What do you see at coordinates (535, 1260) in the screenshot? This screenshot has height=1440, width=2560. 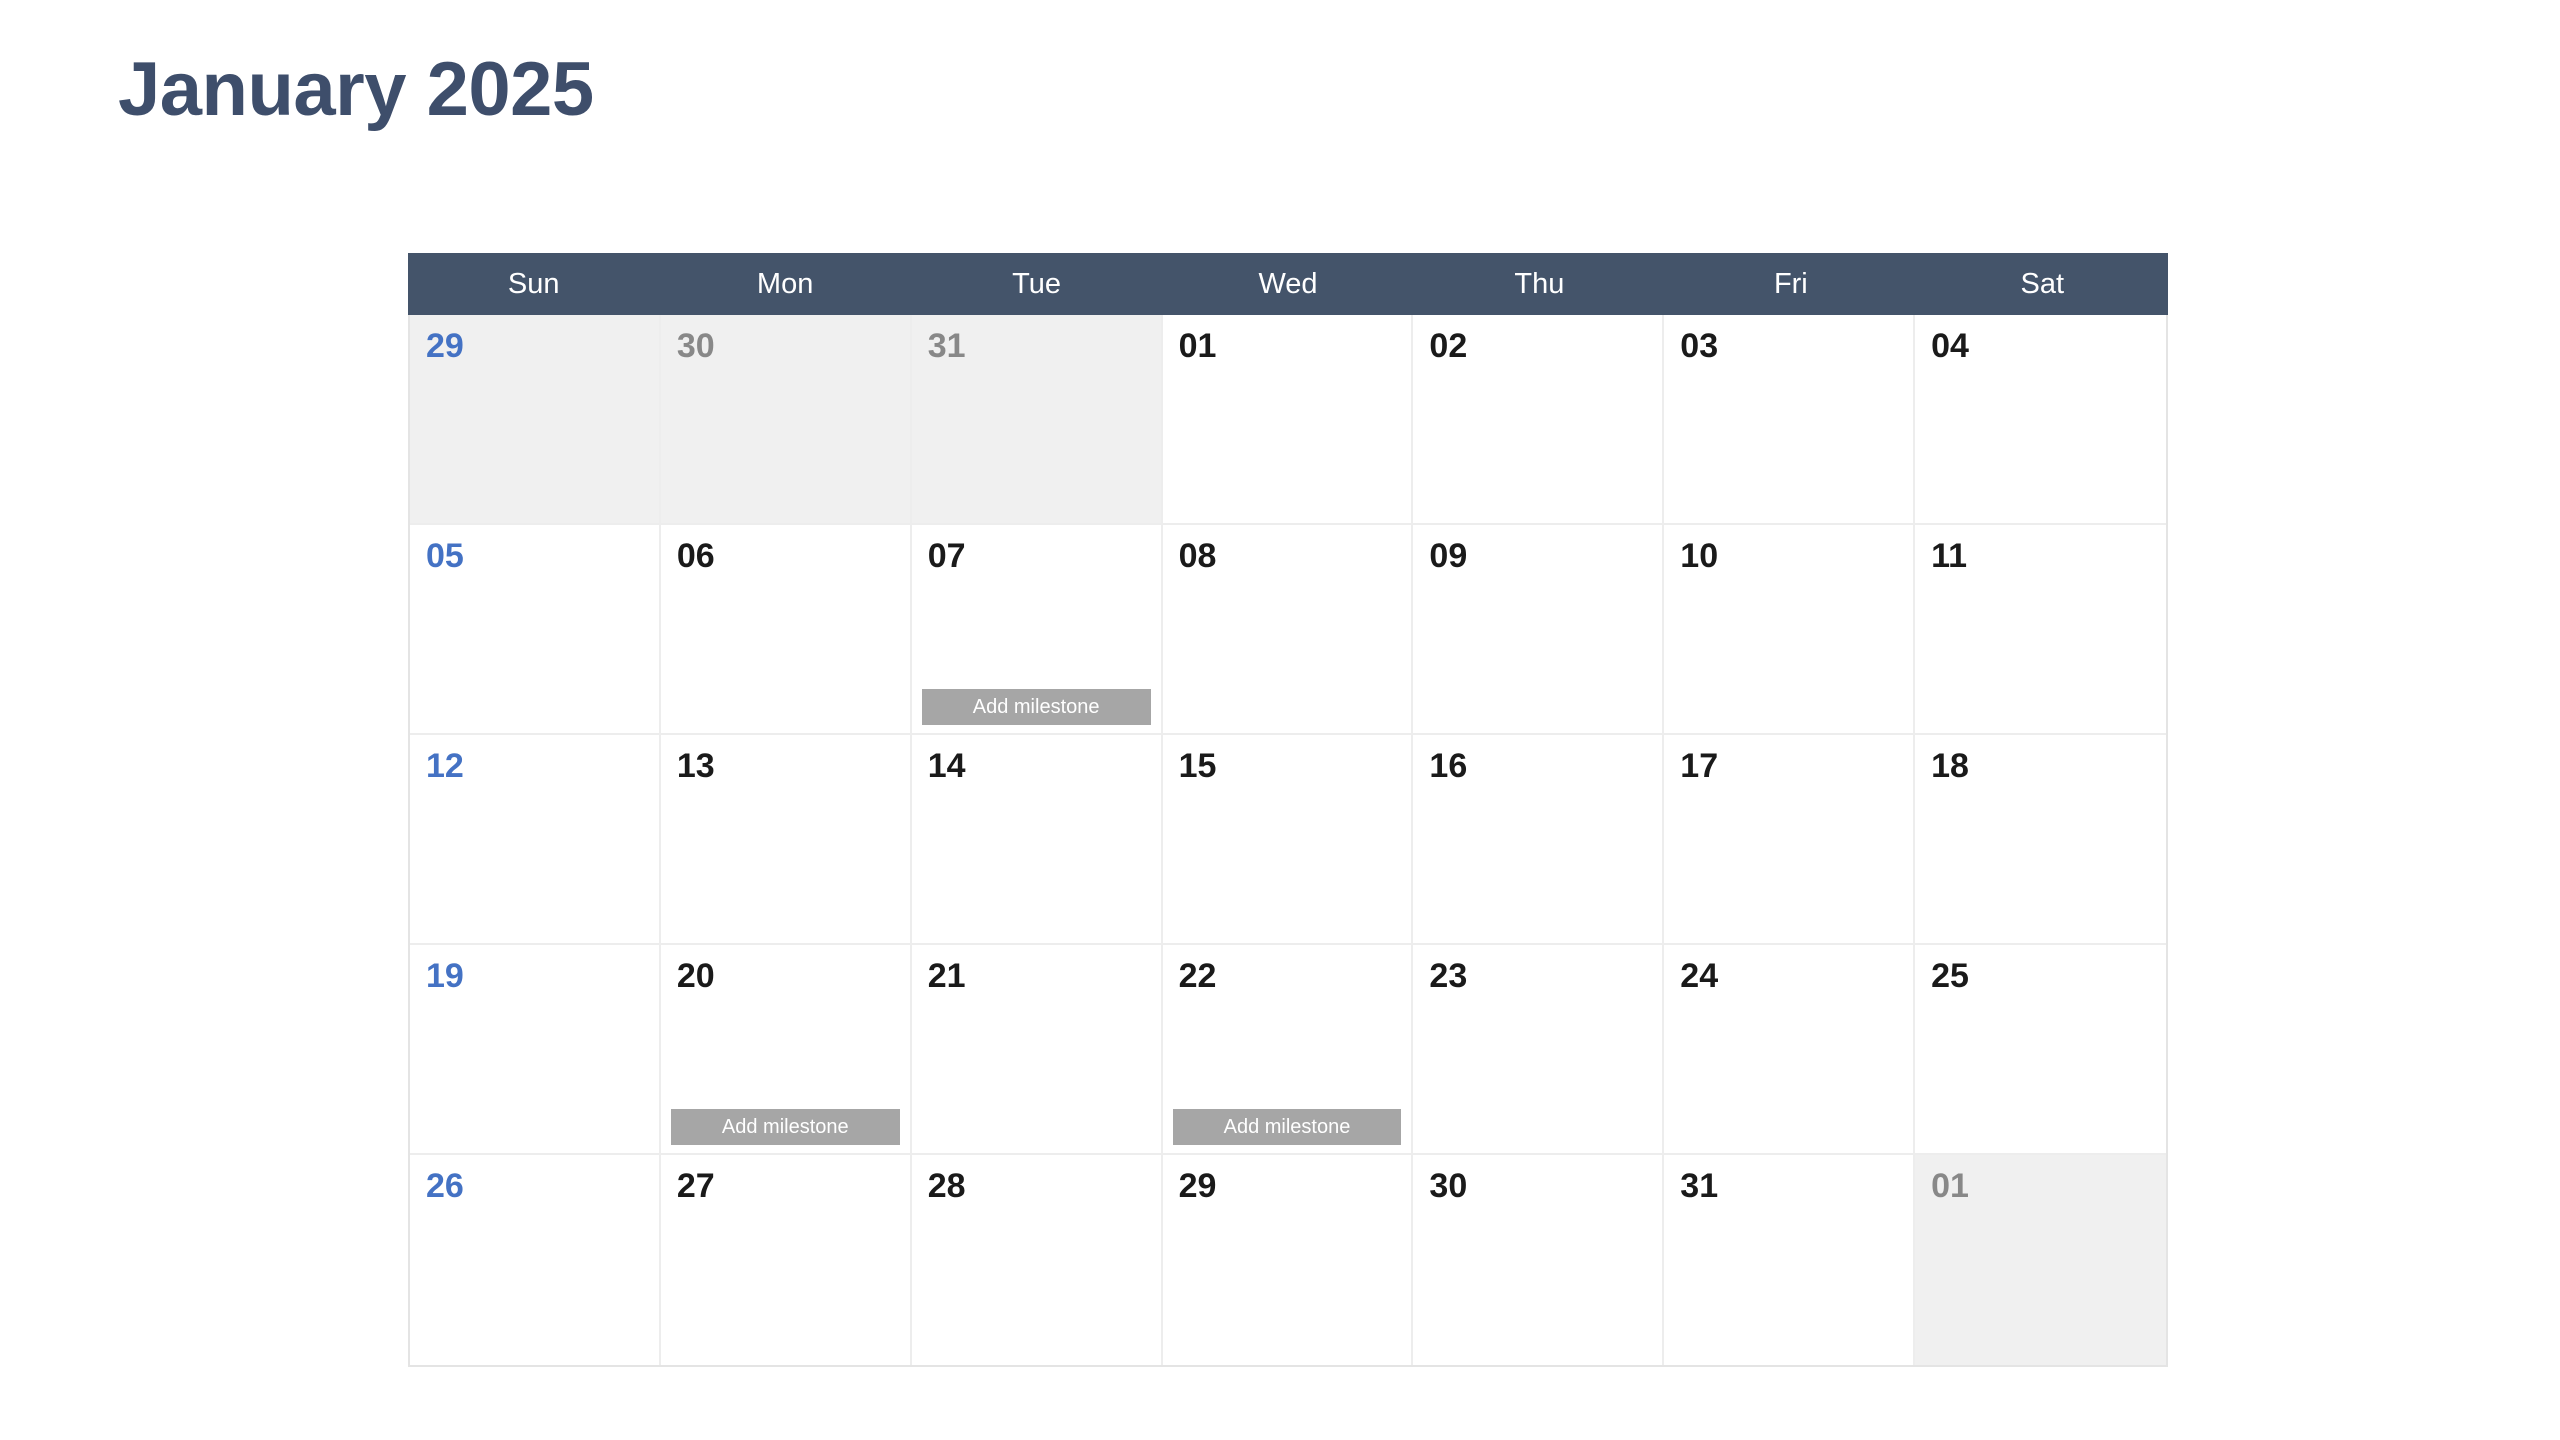 I see `calendar-day-cell: 26` at bounding box center [535, 1260].